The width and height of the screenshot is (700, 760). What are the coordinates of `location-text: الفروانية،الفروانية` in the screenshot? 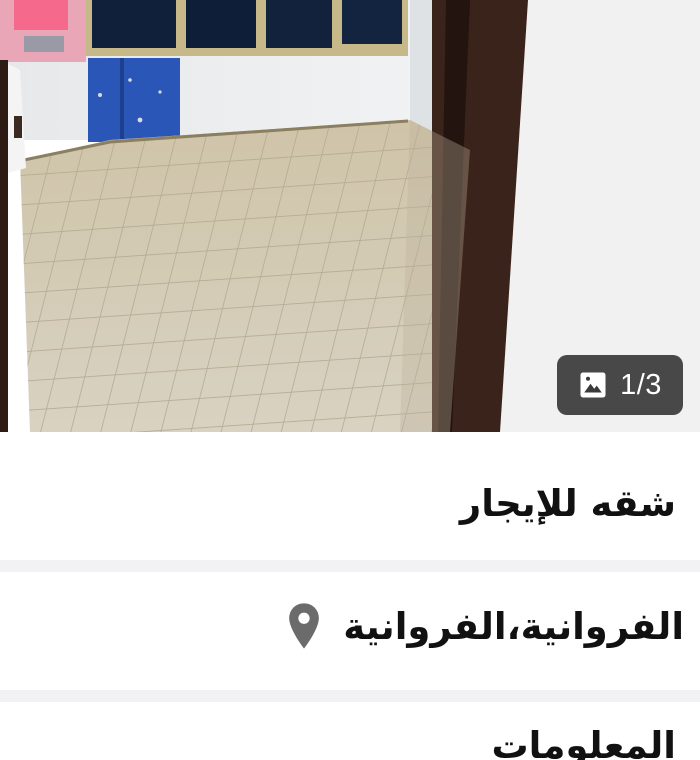 It's located at (513, 626).